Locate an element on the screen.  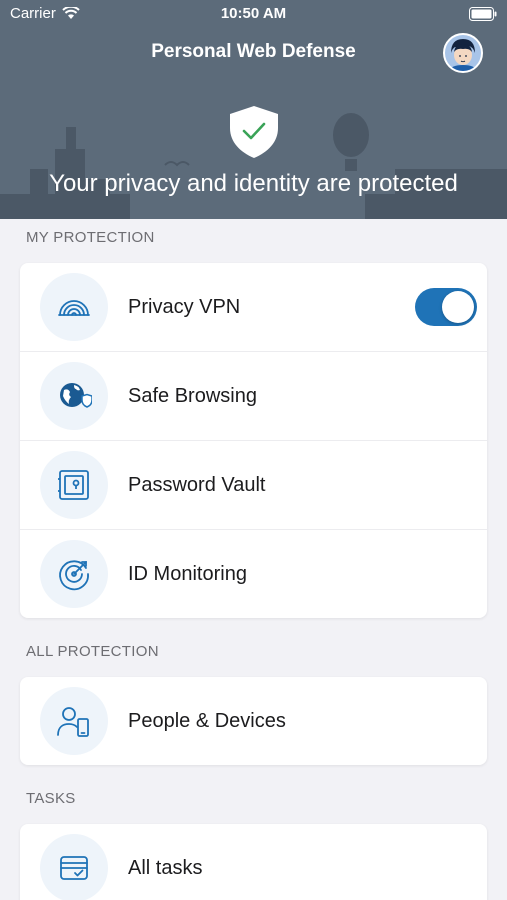
row-id-monitoring: ID Monitoring is located at coordinates (253, 574).